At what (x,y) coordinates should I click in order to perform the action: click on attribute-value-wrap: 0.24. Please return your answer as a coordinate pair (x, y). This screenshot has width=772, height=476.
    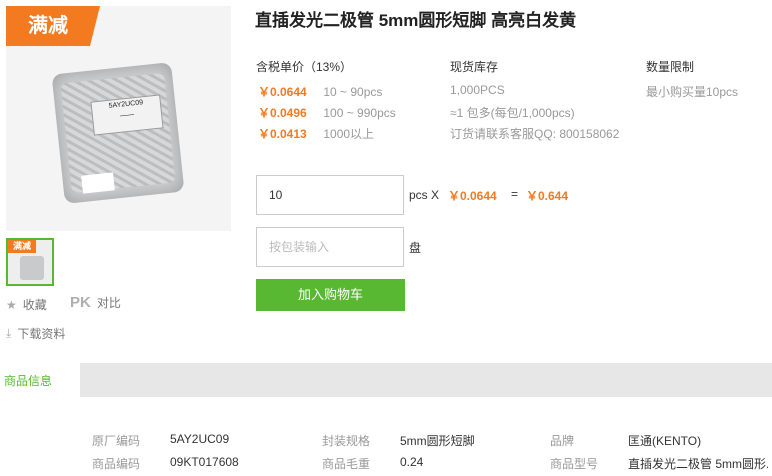
    Looking at the image, I should click on (411, 462).